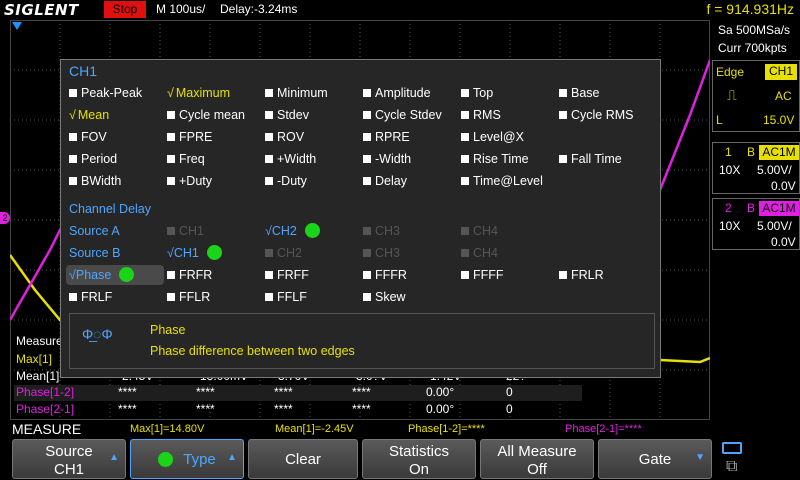 This screenshot has width=800, height=480. What do you see at coordinates (482, 275) in the screenshot?
I see `delay-option: FFFF` at bounding box center [482, 275].